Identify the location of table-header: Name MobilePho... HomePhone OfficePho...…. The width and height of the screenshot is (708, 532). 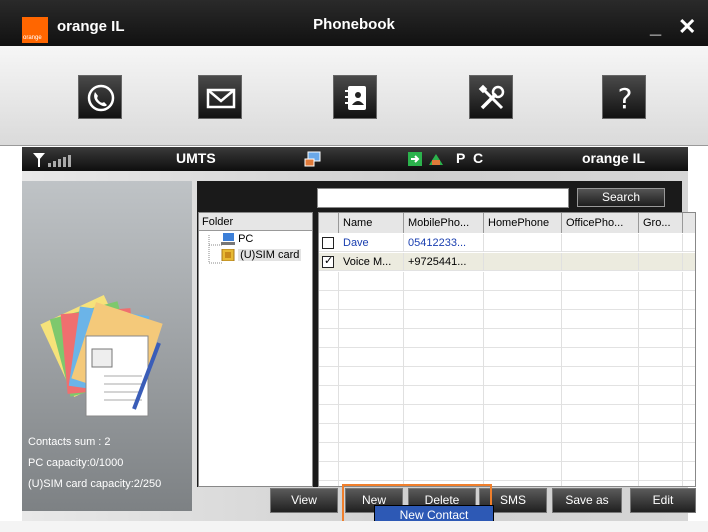
(507, 223).